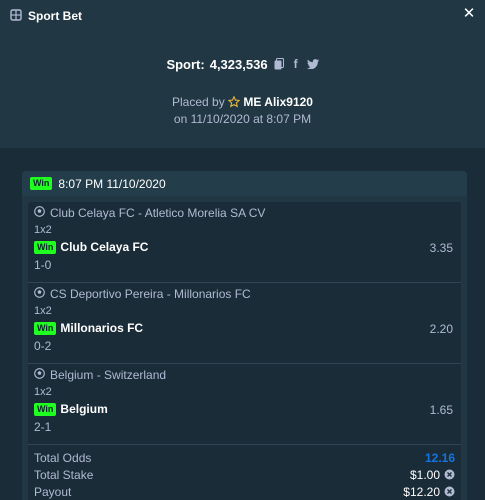 The height and width of the screenshot is (500, 485). I want to click on leg-odds: 1.65, so click(441, 410).